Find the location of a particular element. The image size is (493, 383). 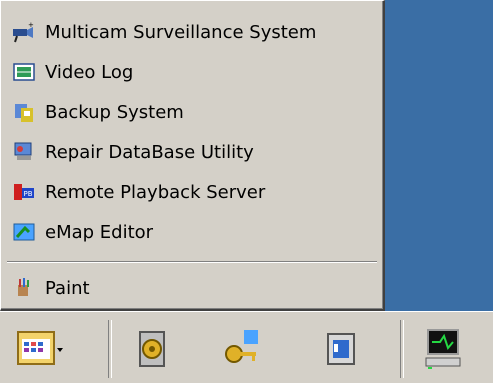

repair-database-icon is located at coordinates (23, 151).